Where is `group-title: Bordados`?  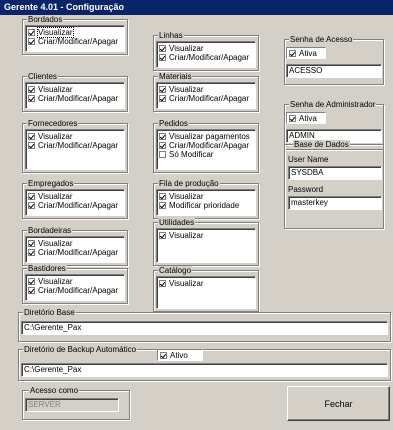 group-title: Bordados is located at coordinates (45, 19).